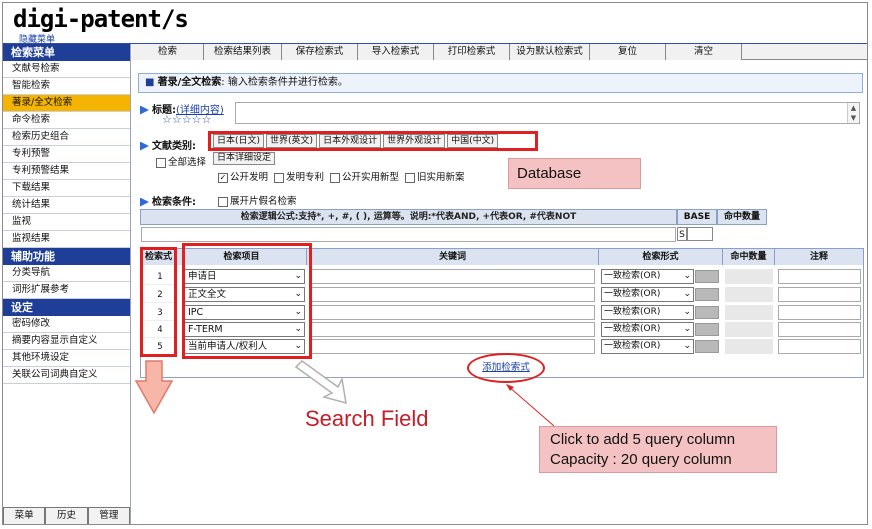 The height and width of the screenshot is (529, 872). I want to click on pointer-line, so click(531, 406).